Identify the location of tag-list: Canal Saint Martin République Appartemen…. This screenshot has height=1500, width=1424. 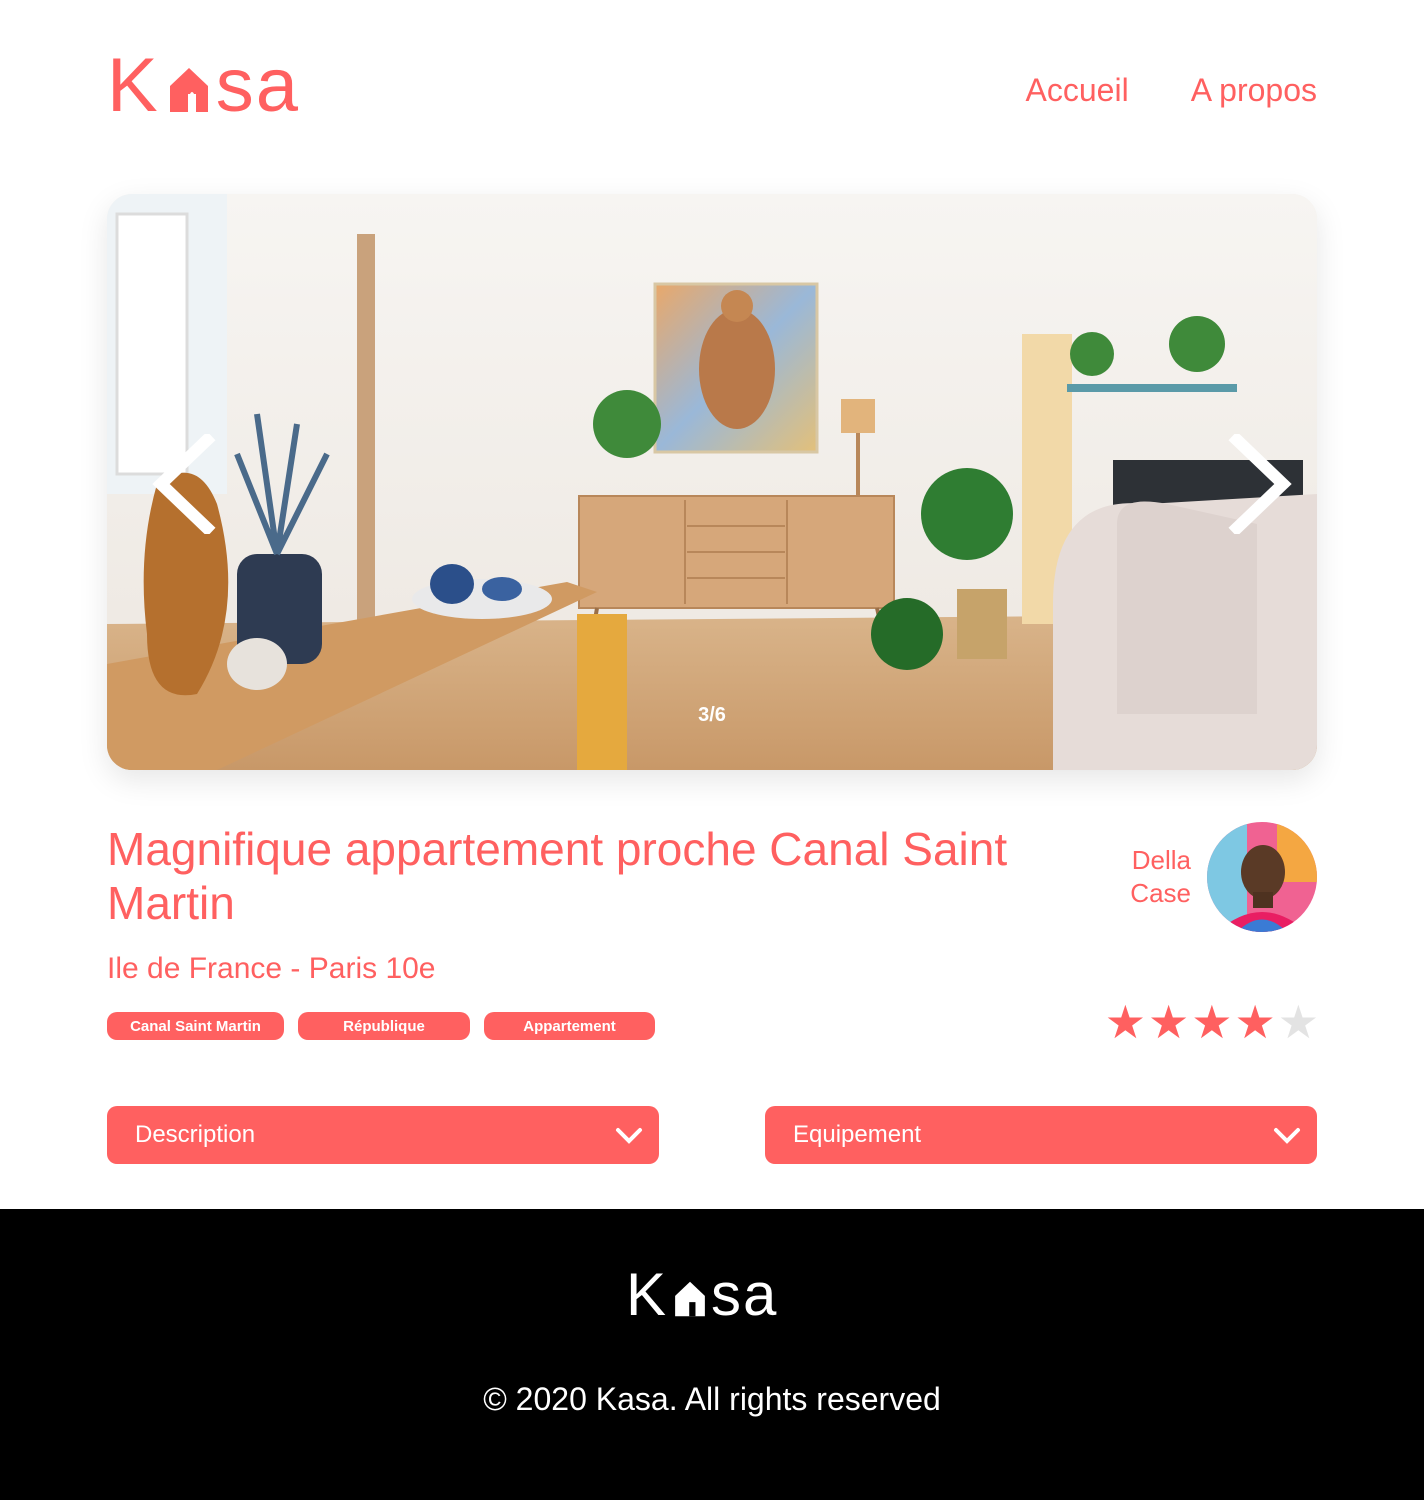
(381, 1026).